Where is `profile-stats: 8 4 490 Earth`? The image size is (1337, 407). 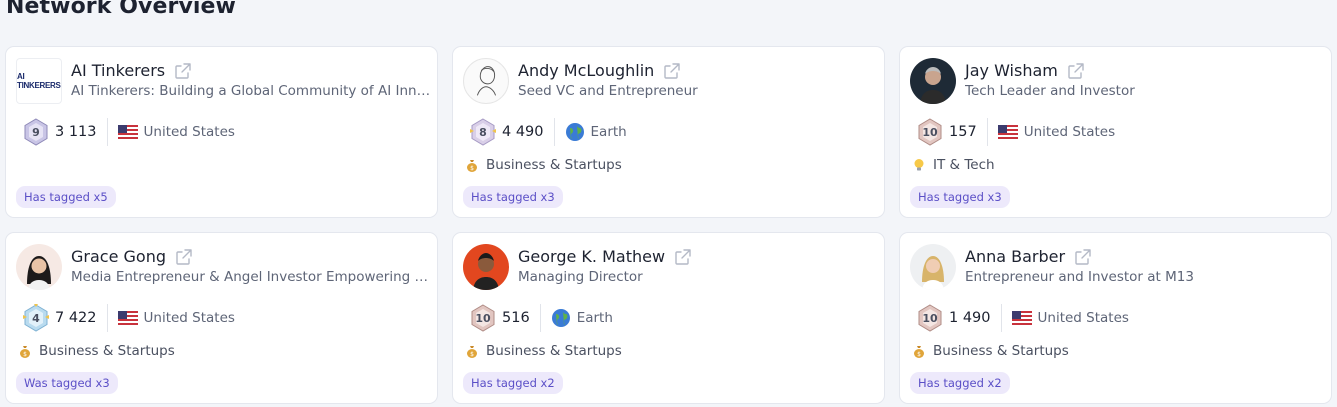 profile-stats: 8 4 490 Earth is located at coordinates (547, 132).